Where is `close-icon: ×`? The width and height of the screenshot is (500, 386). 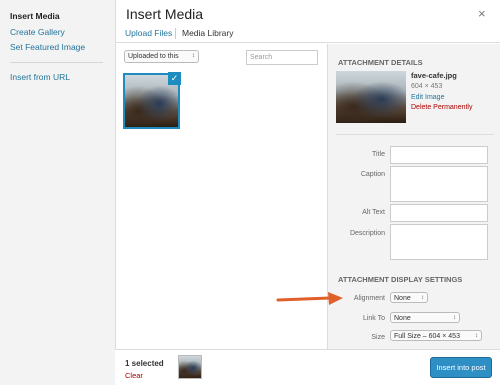 close-icon: × is located at coordinates (482, 13).